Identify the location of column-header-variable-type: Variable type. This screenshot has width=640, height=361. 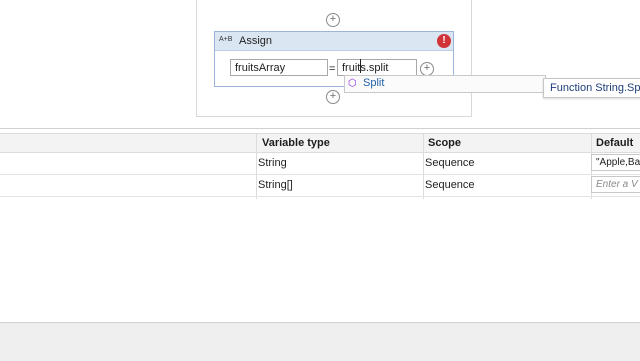
(296, 143).